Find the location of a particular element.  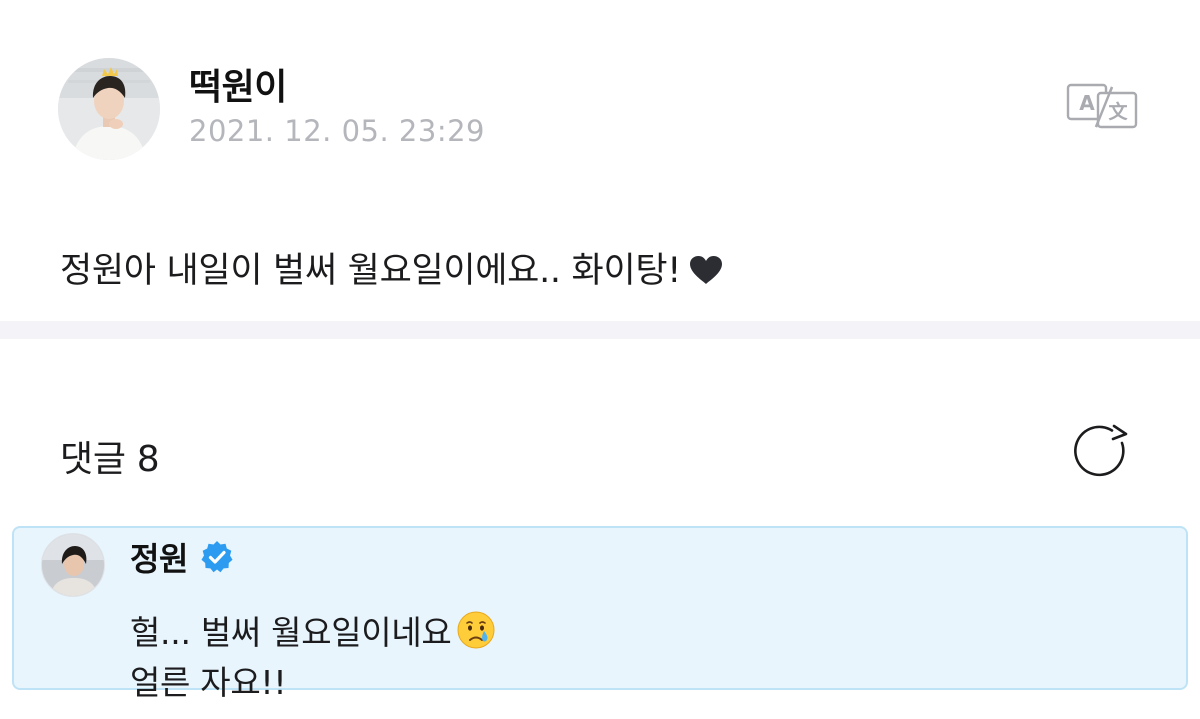

svg-text: 文 is located at coordinates (1118, 111).